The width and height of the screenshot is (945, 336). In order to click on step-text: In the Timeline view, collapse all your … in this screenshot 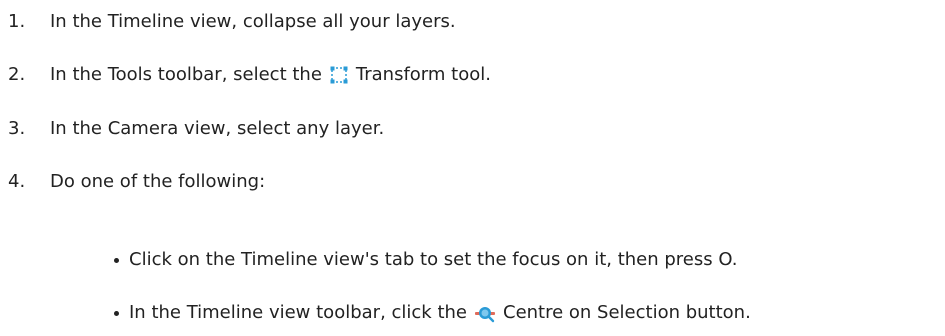, I will do `click(253, 21)`.